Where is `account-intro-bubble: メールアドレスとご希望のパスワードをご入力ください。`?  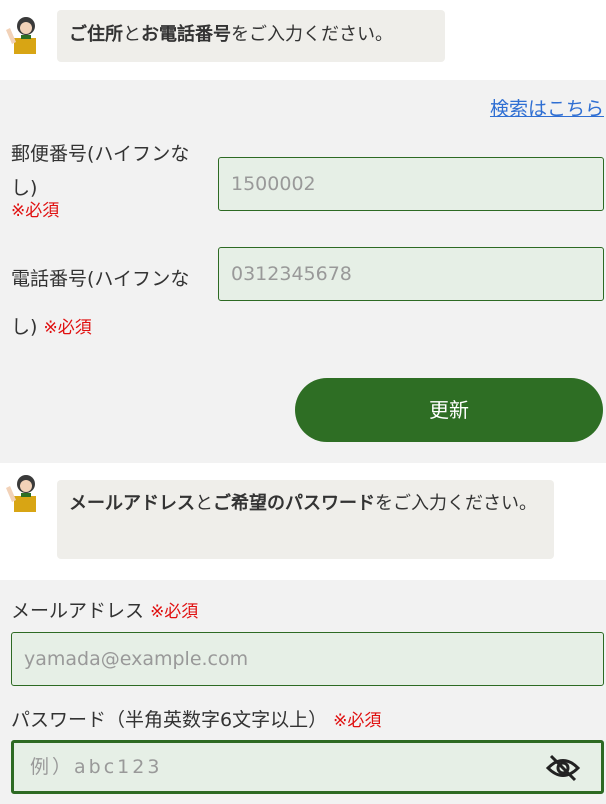 account-intro-bubble: メールアドレスとご希望のパスワードをご入力ください。 is located at coordinates (305, 519).